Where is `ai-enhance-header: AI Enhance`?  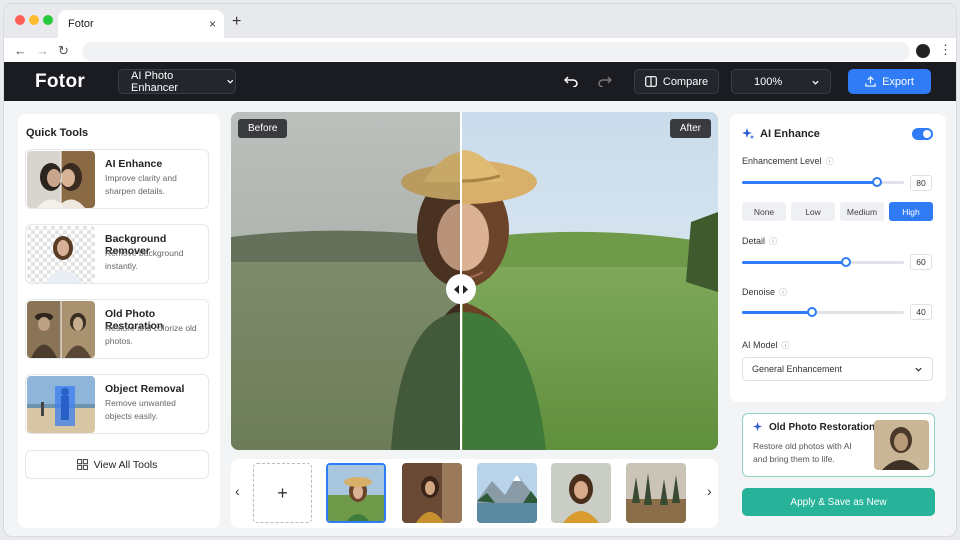 ai-enhance-header: AI Enhance is located at coordinates (781, 134).